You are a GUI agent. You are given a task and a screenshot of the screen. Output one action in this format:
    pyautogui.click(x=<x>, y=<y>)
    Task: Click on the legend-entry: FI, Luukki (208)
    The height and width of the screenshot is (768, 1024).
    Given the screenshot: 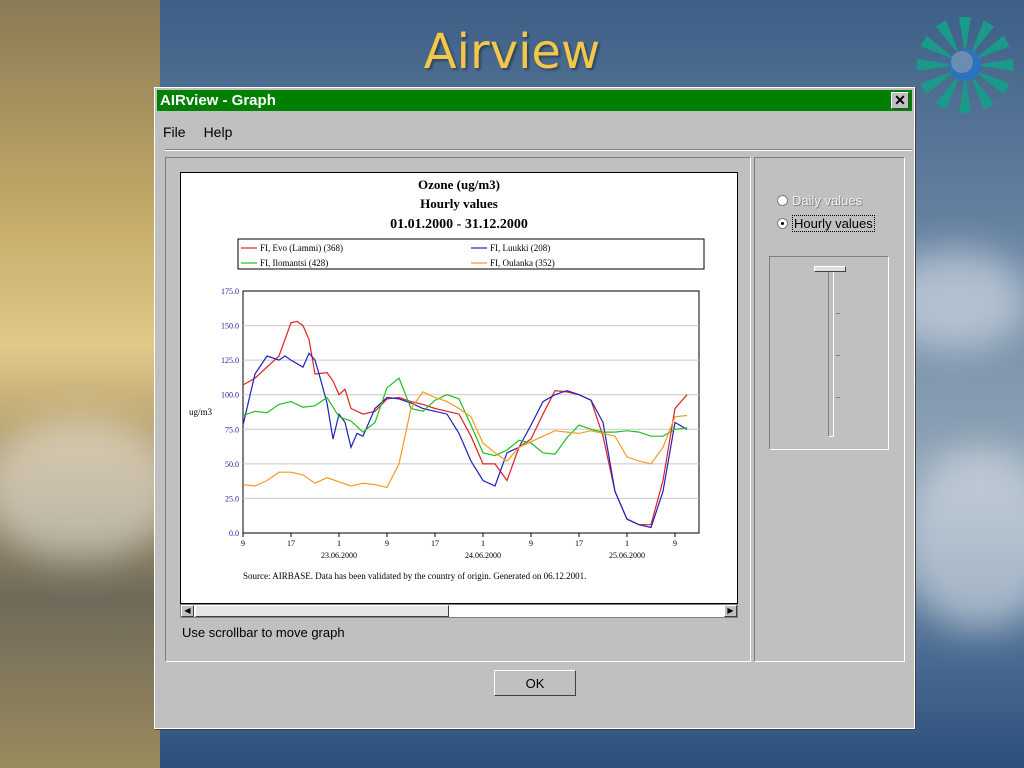 What is the action you would take?
    pyautogui.click(x=520, y=248)
    